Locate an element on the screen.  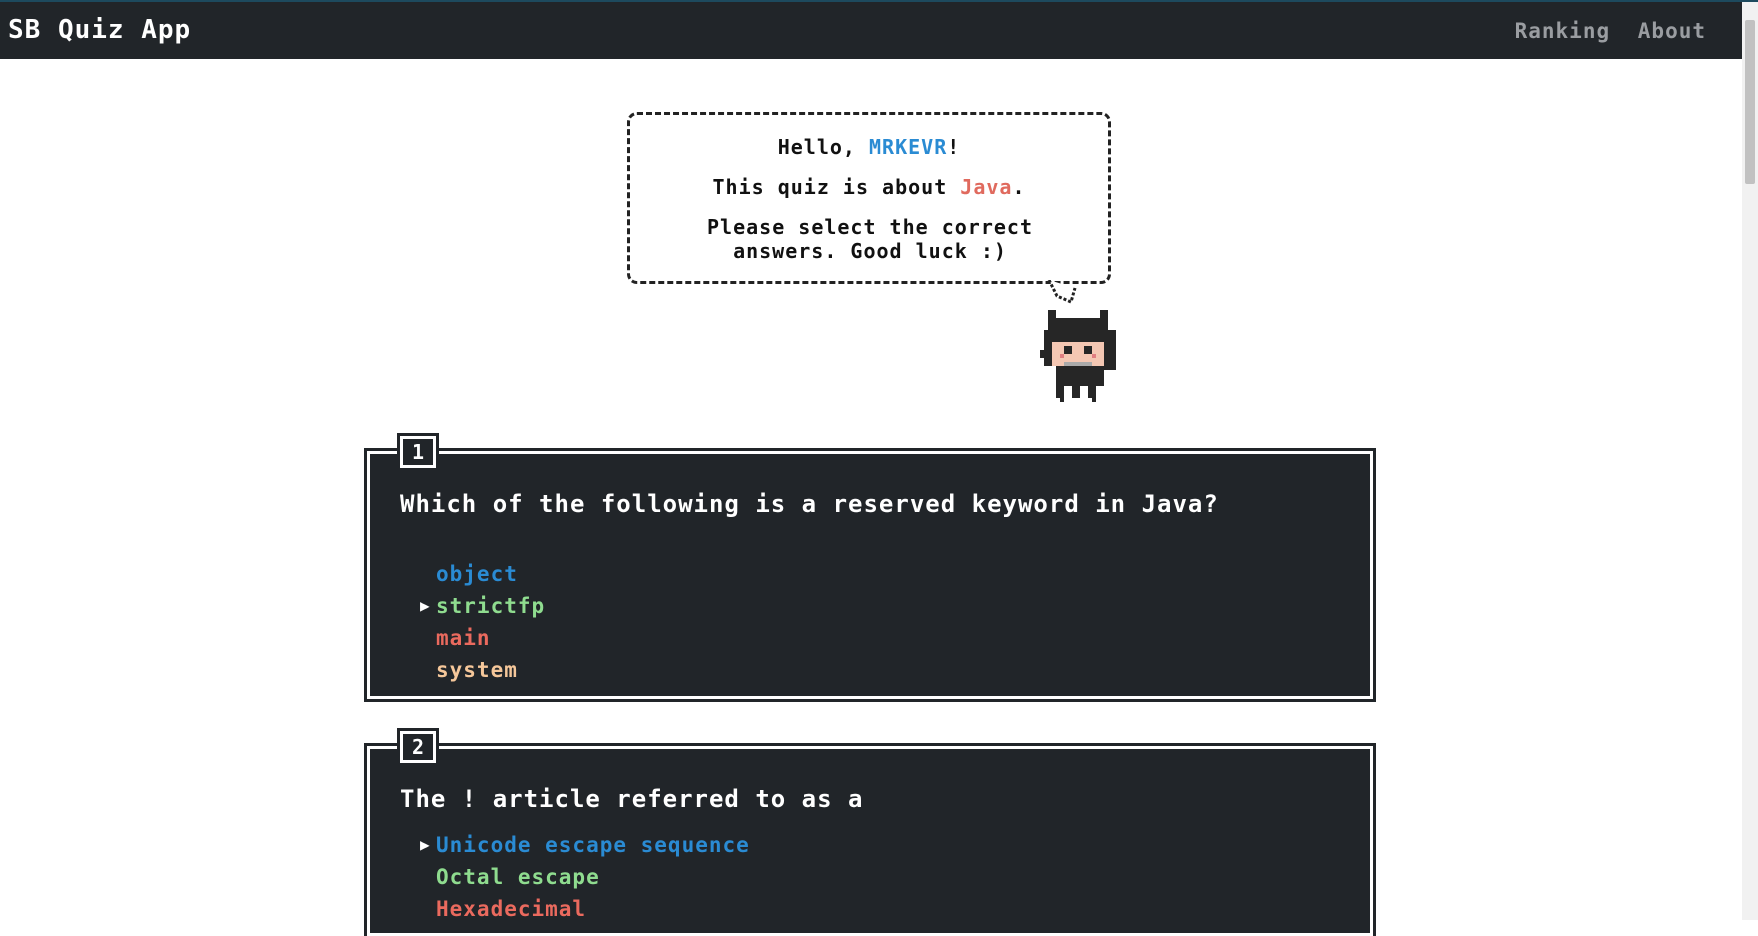
answer-label: Unicode escape sequence is located at coordinates (593, 845).